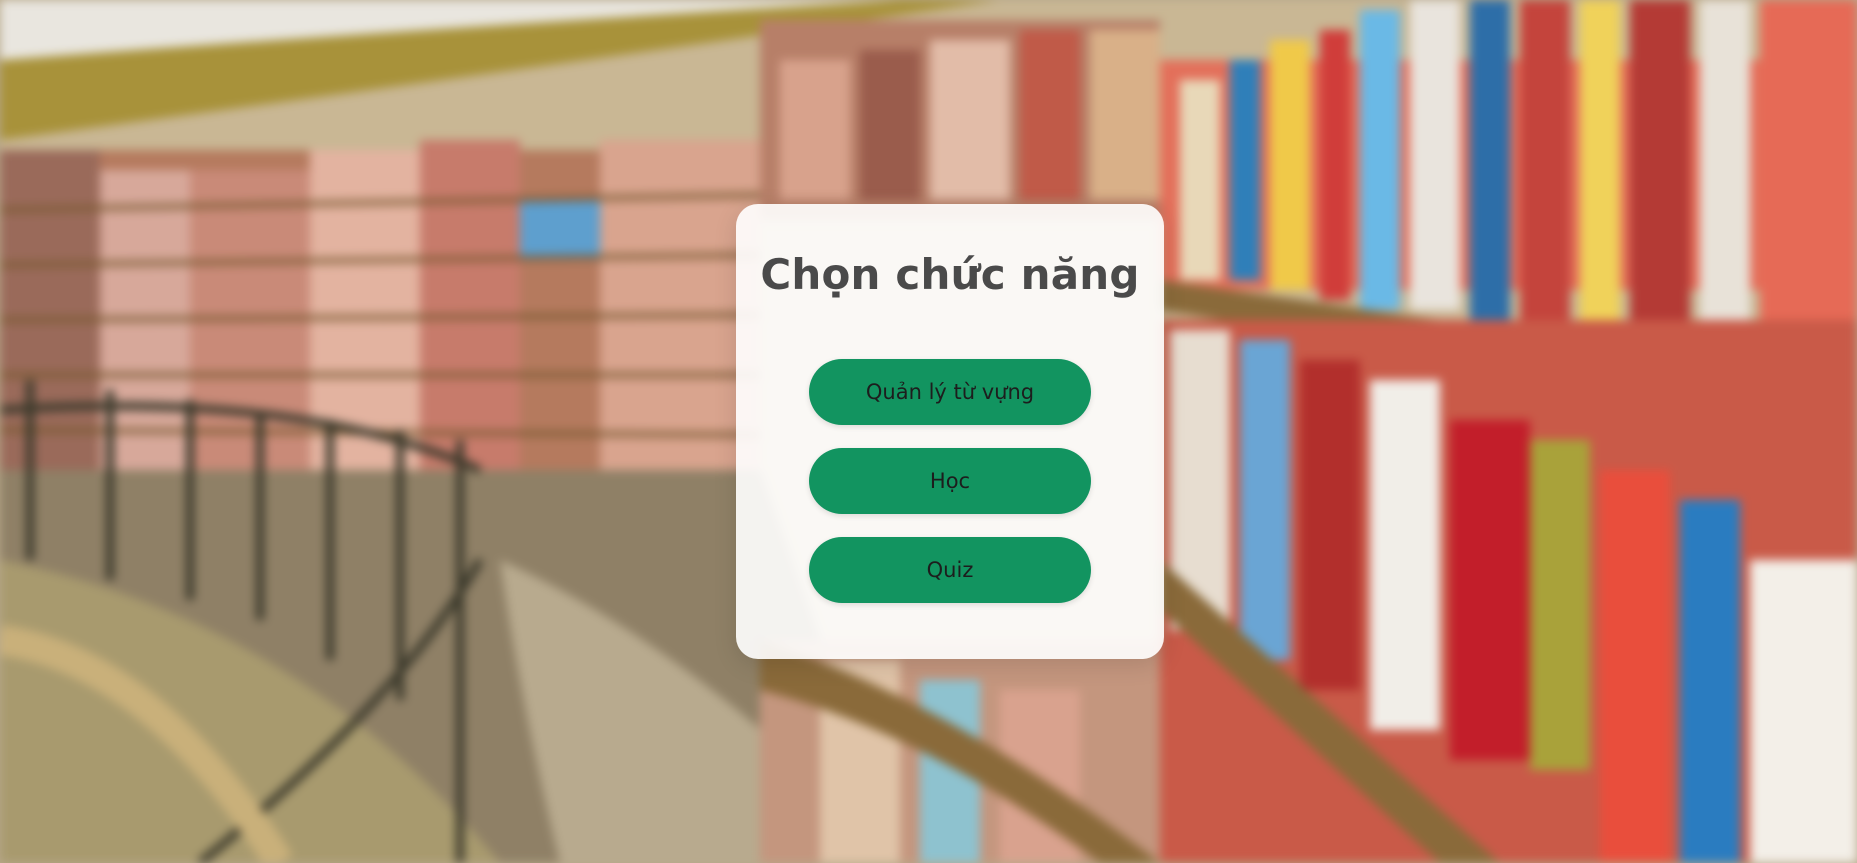  What do you see at coordinates (950, 392) in the screenshot?
I see `vocabulary-management-button: Quản lý từ vựng` at bounding box center [950, 392].